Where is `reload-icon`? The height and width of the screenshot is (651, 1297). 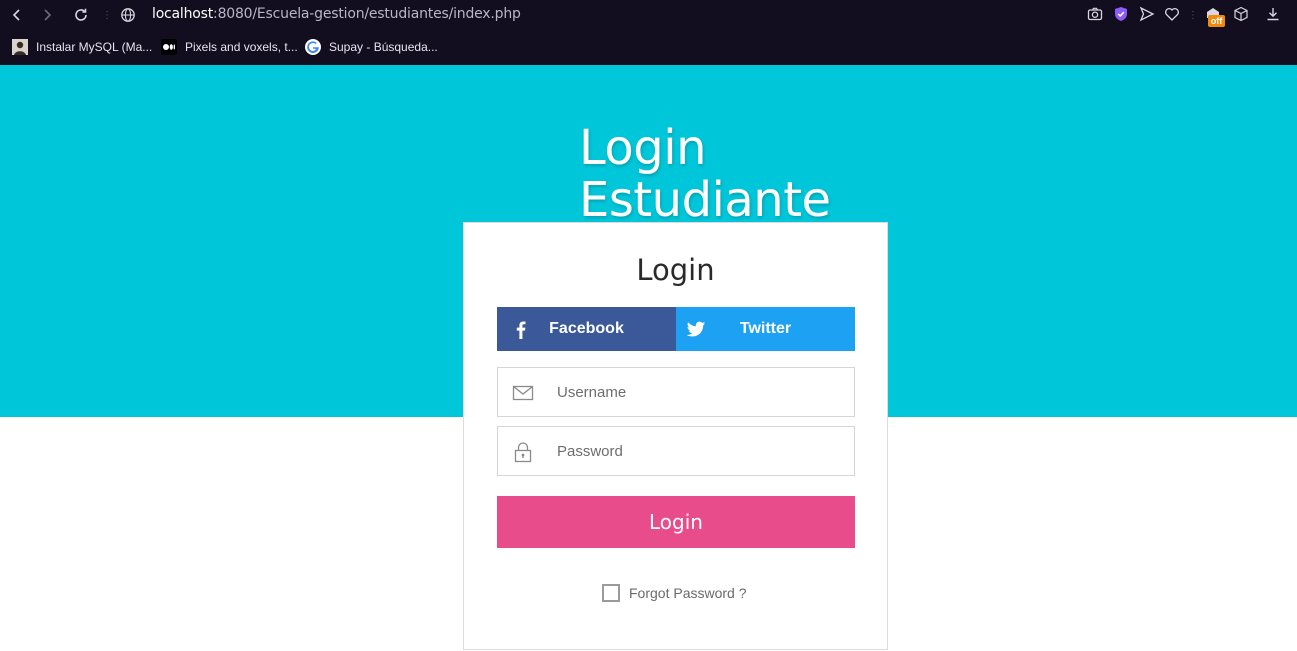
reload-icon is located at coordinates (81, 14).